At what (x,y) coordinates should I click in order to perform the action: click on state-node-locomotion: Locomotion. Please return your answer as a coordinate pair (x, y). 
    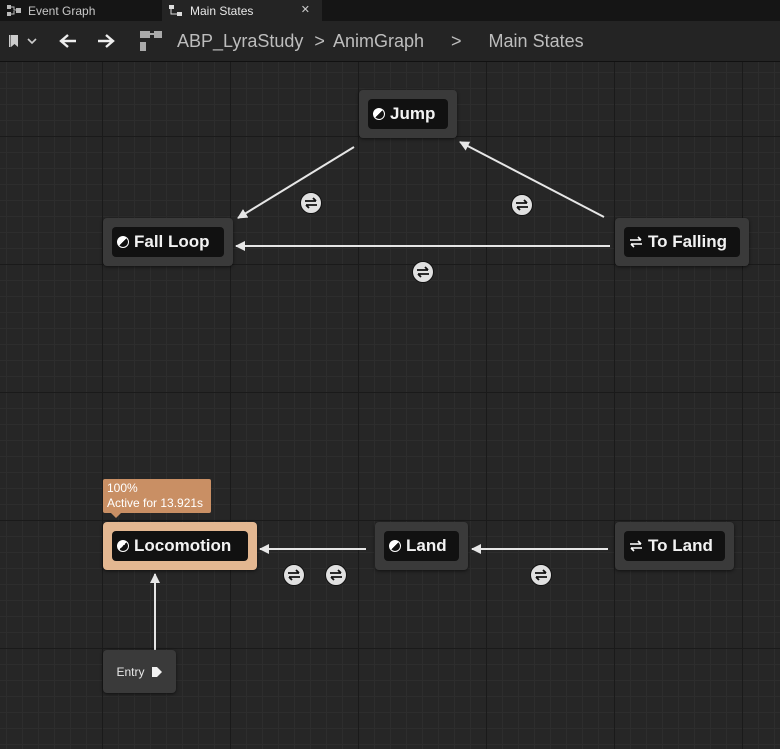
    Looking at the image, I should click on (180, 546).